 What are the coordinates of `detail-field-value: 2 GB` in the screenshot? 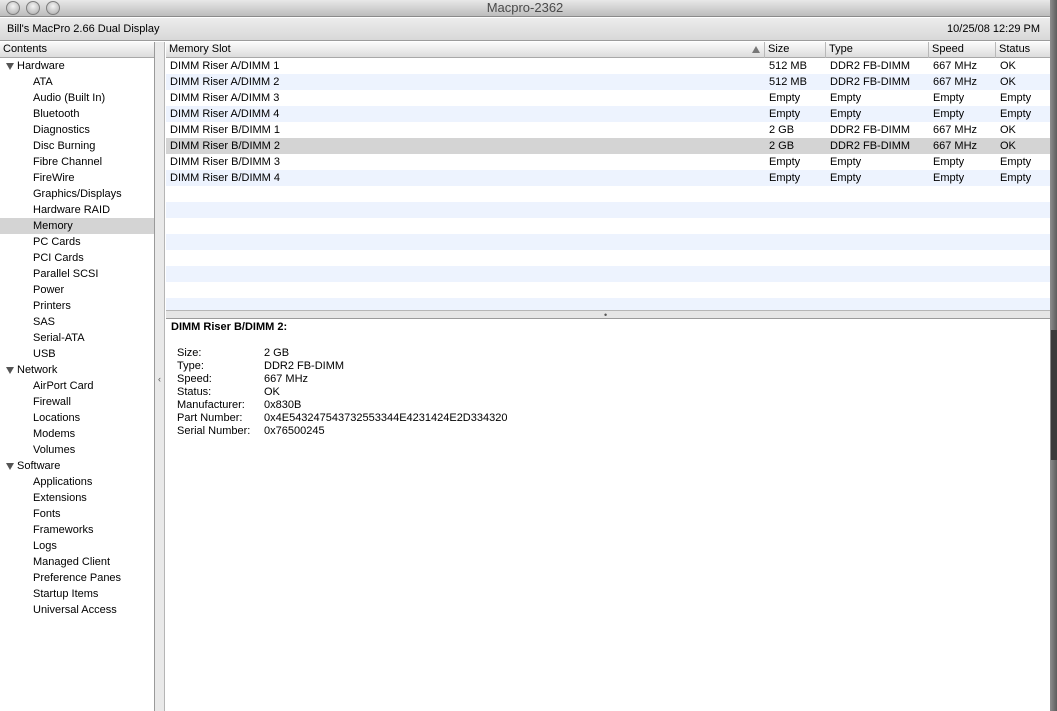 It's located at (277, 353).